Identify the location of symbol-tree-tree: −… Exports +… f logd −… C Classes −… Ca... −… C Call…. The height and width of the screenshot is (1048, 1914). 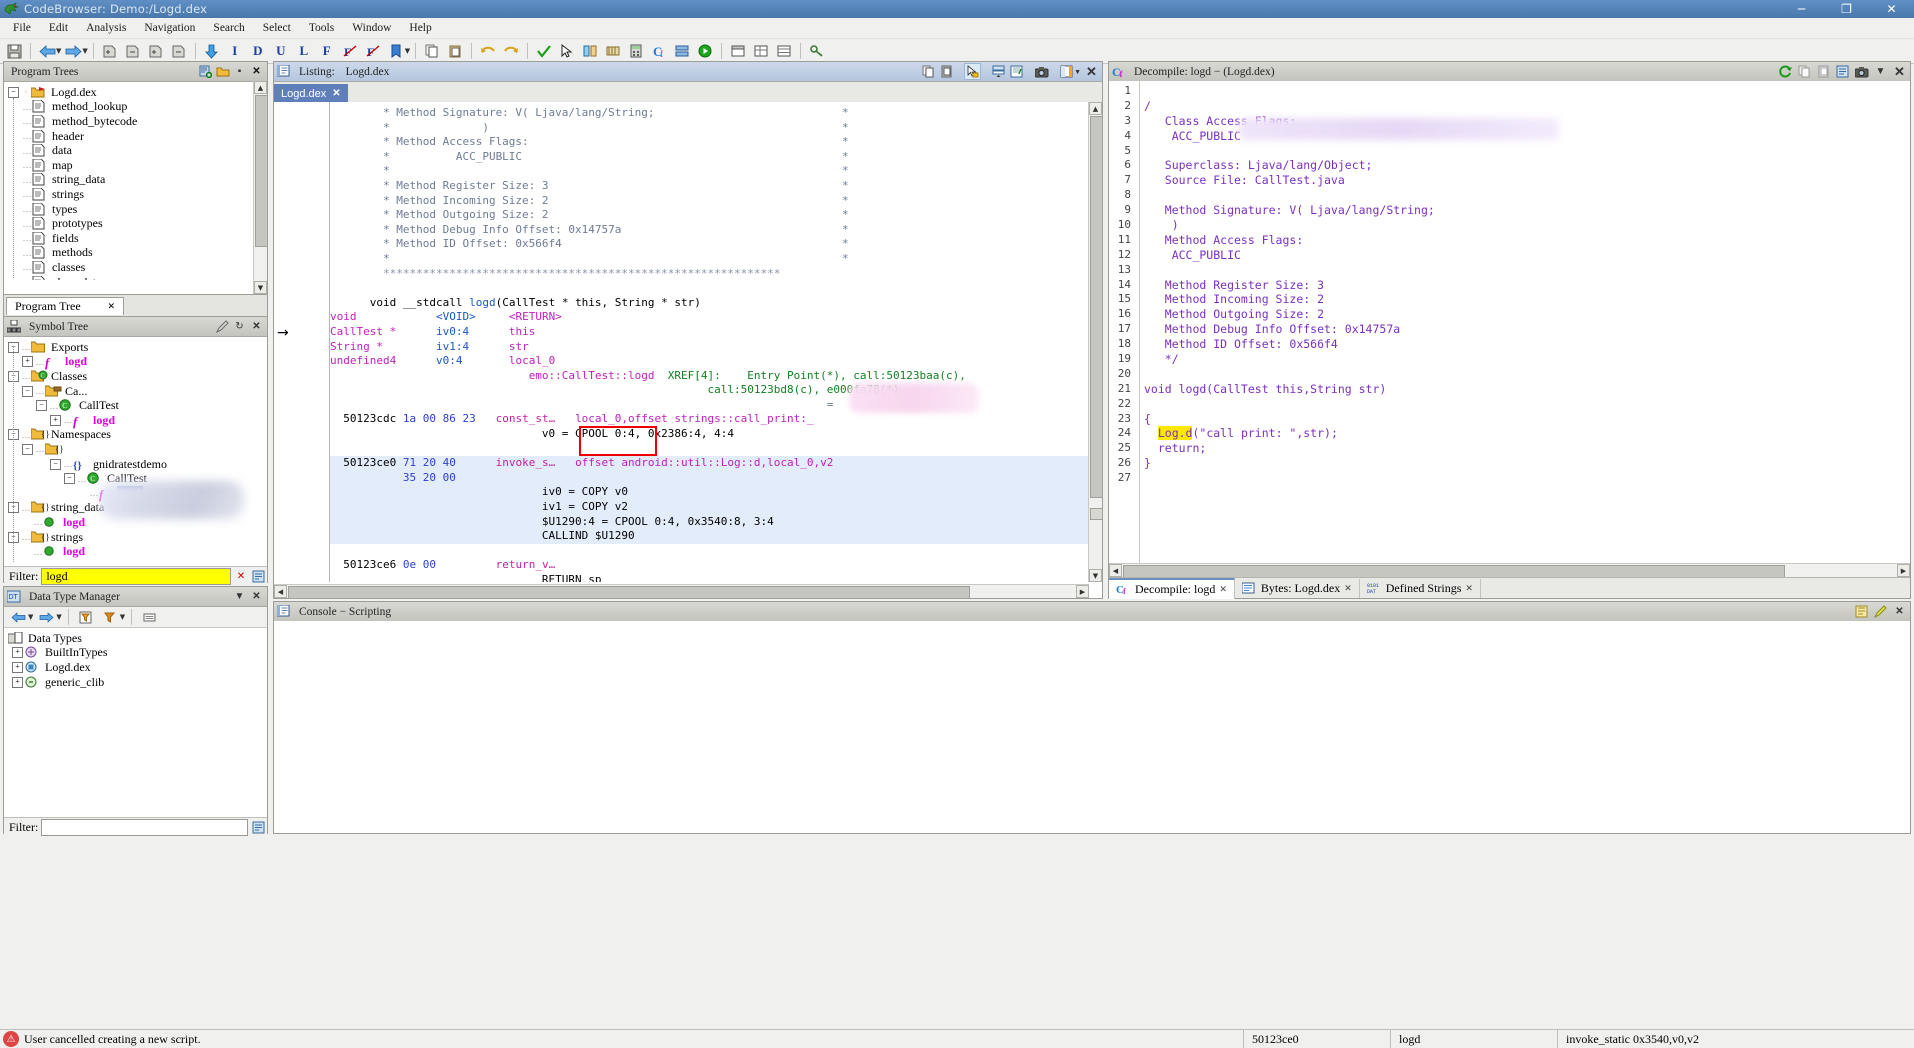
(135, 451).